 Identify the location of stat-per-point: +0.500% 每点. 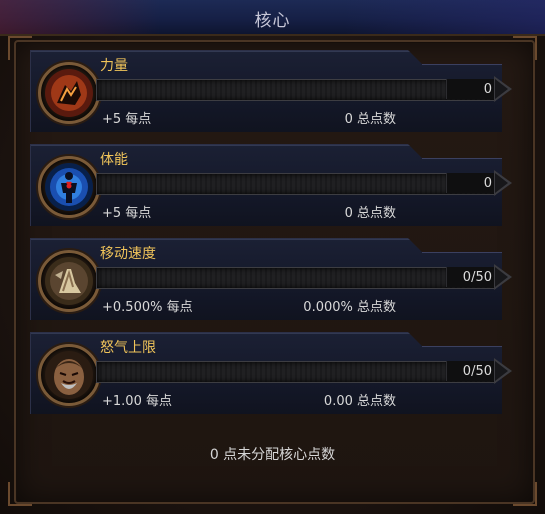
(147, 307).